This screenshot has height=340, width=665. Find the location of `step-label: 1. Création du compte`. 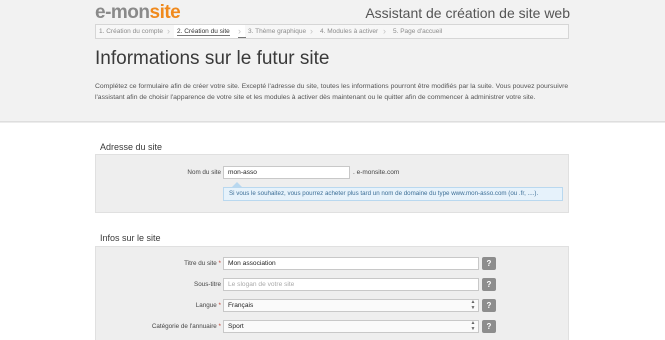

step-label: 1. Création du compte is located at coordinates (131, 31).